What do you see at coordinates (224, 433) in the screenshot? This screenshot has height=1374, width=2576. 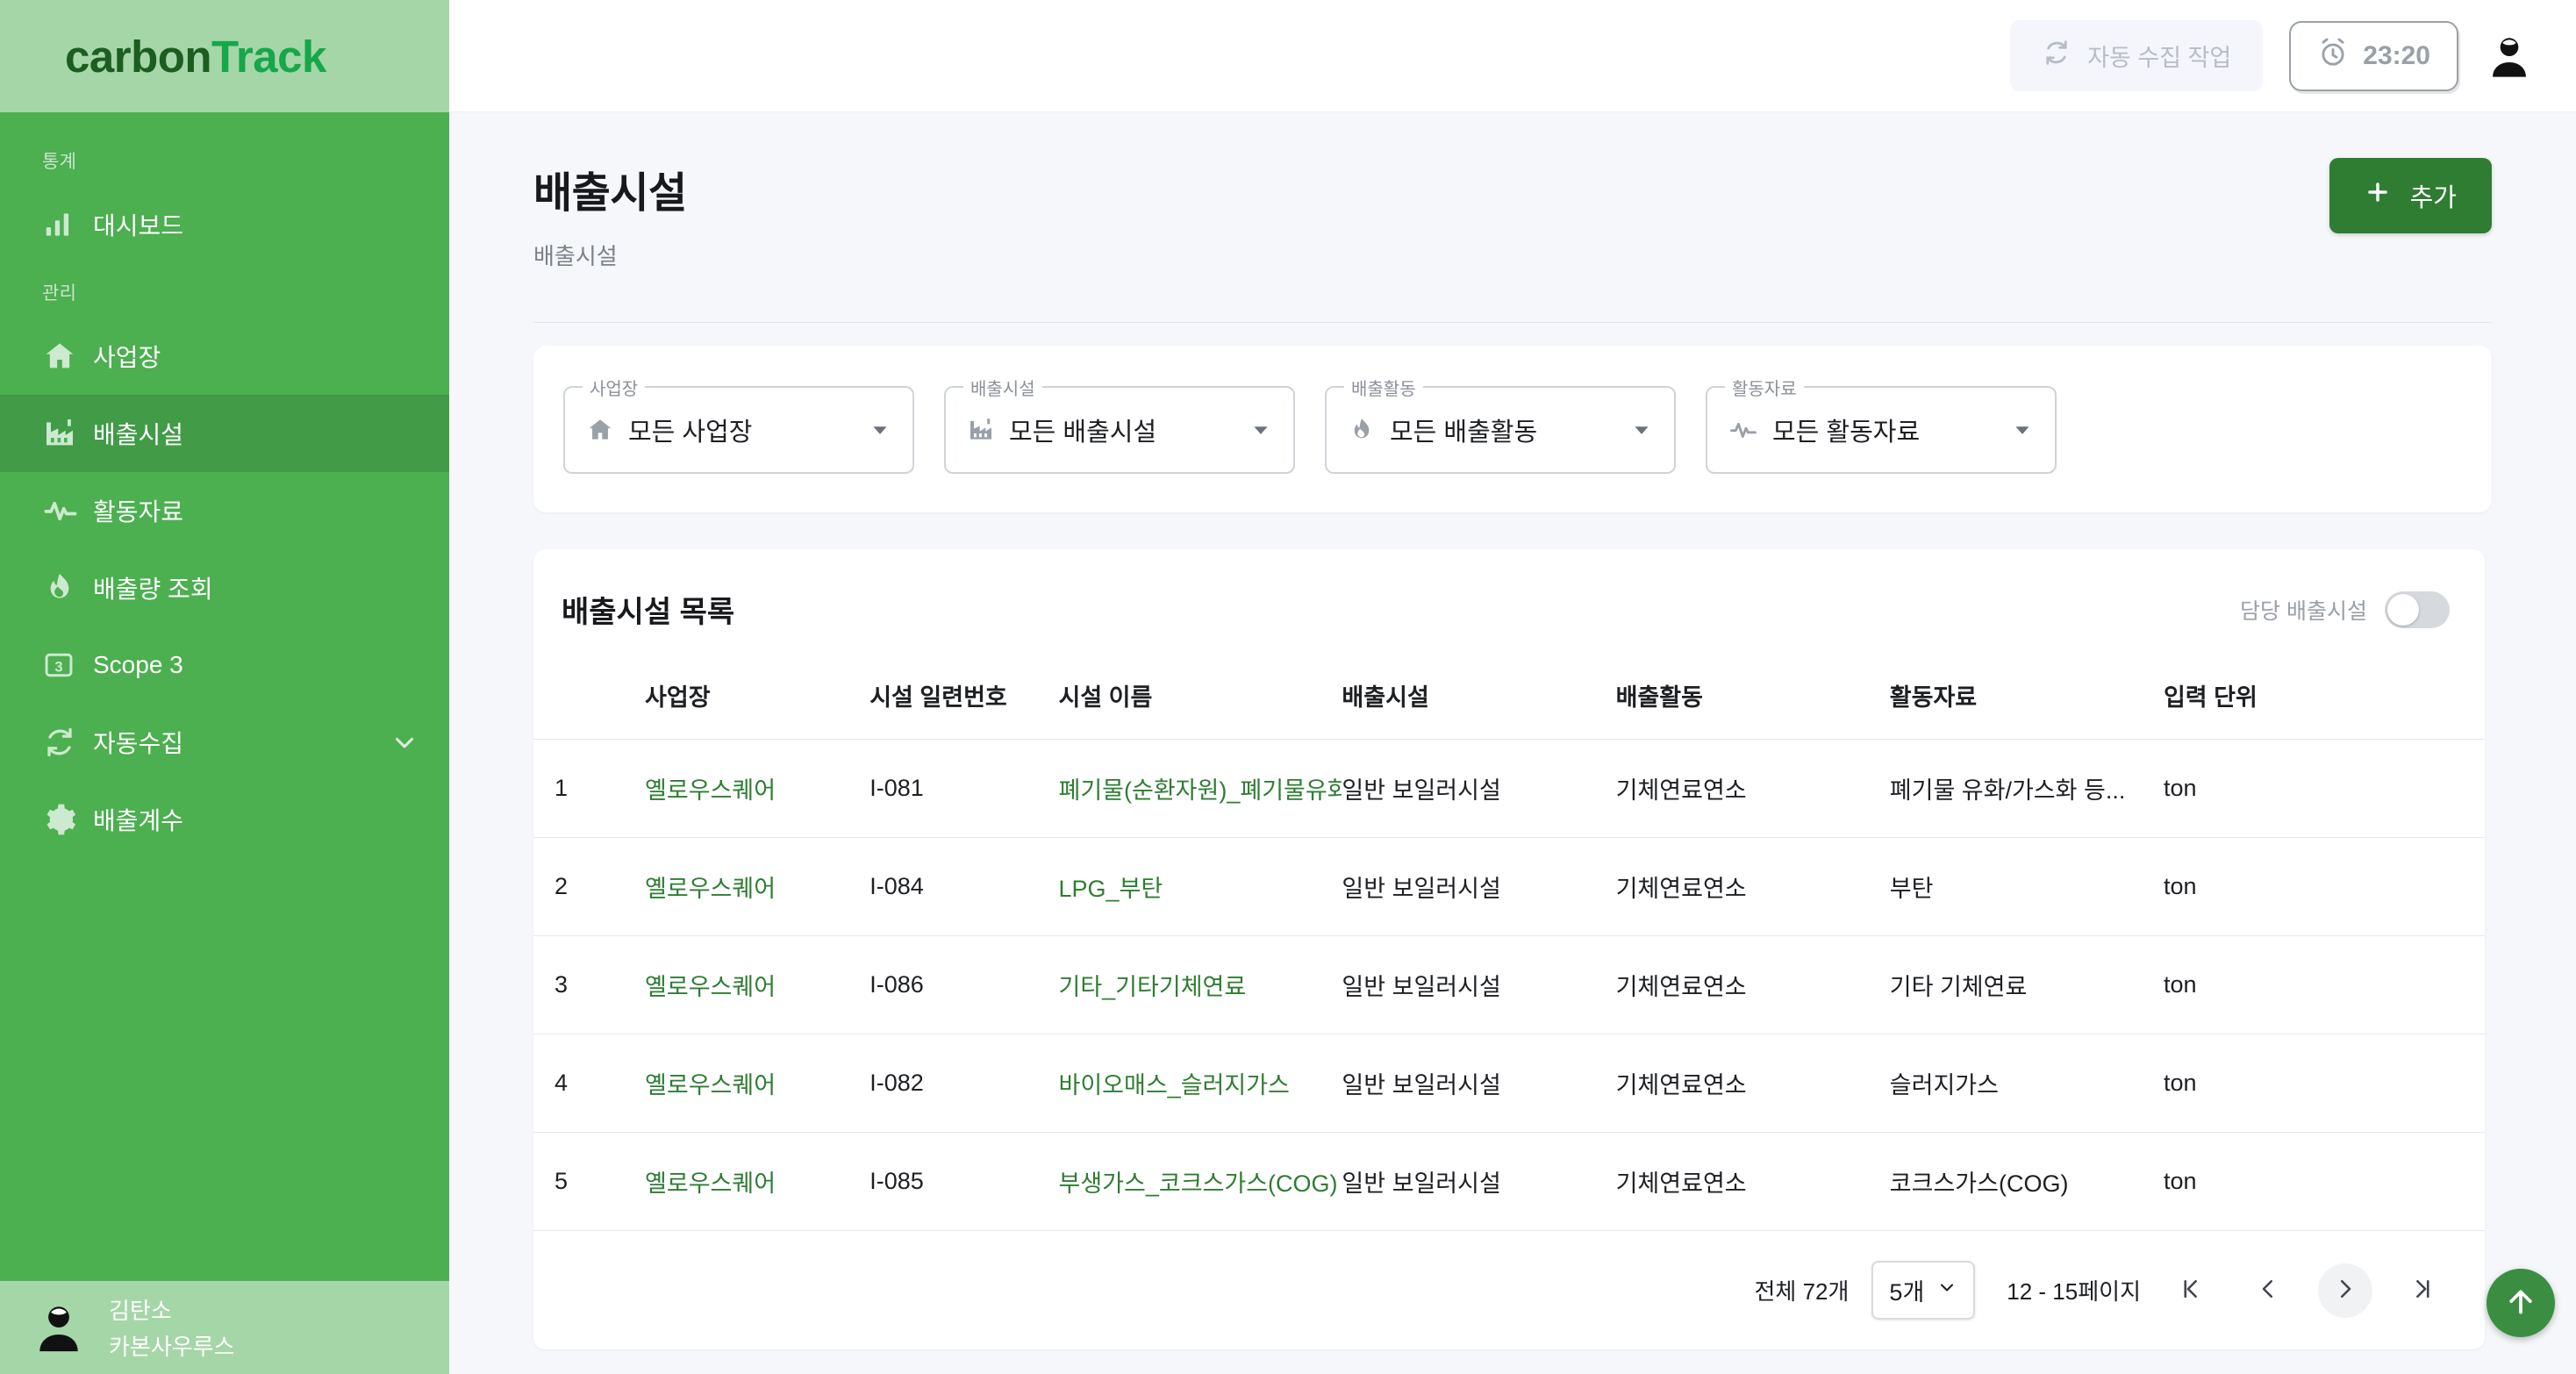 I see `sidebar-item-emission-facility: 배출시설` at bounding box center [224, 433].